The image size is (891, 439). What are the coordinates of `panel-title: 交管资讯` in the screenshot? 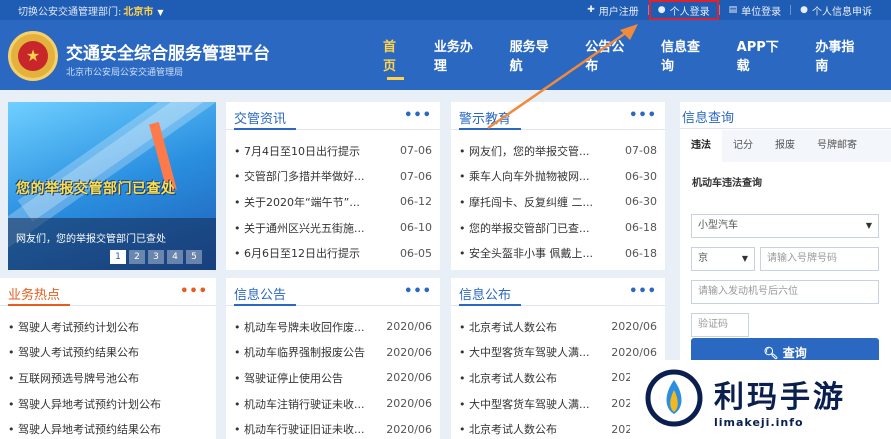 It's located at (260, 117).